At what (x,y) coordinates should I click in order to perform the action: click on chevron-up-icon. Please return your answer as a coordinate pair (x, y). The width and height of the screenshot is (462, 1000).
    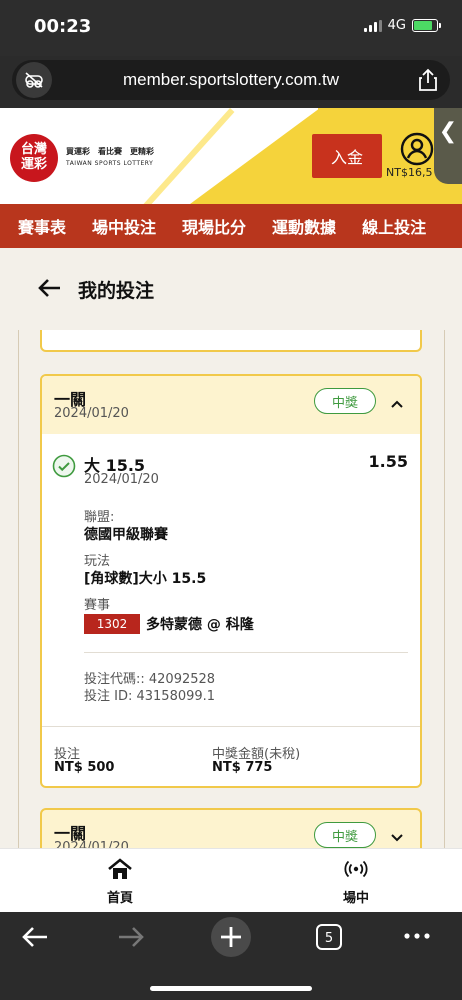
    Looking at the image, I should click on (397, 403).